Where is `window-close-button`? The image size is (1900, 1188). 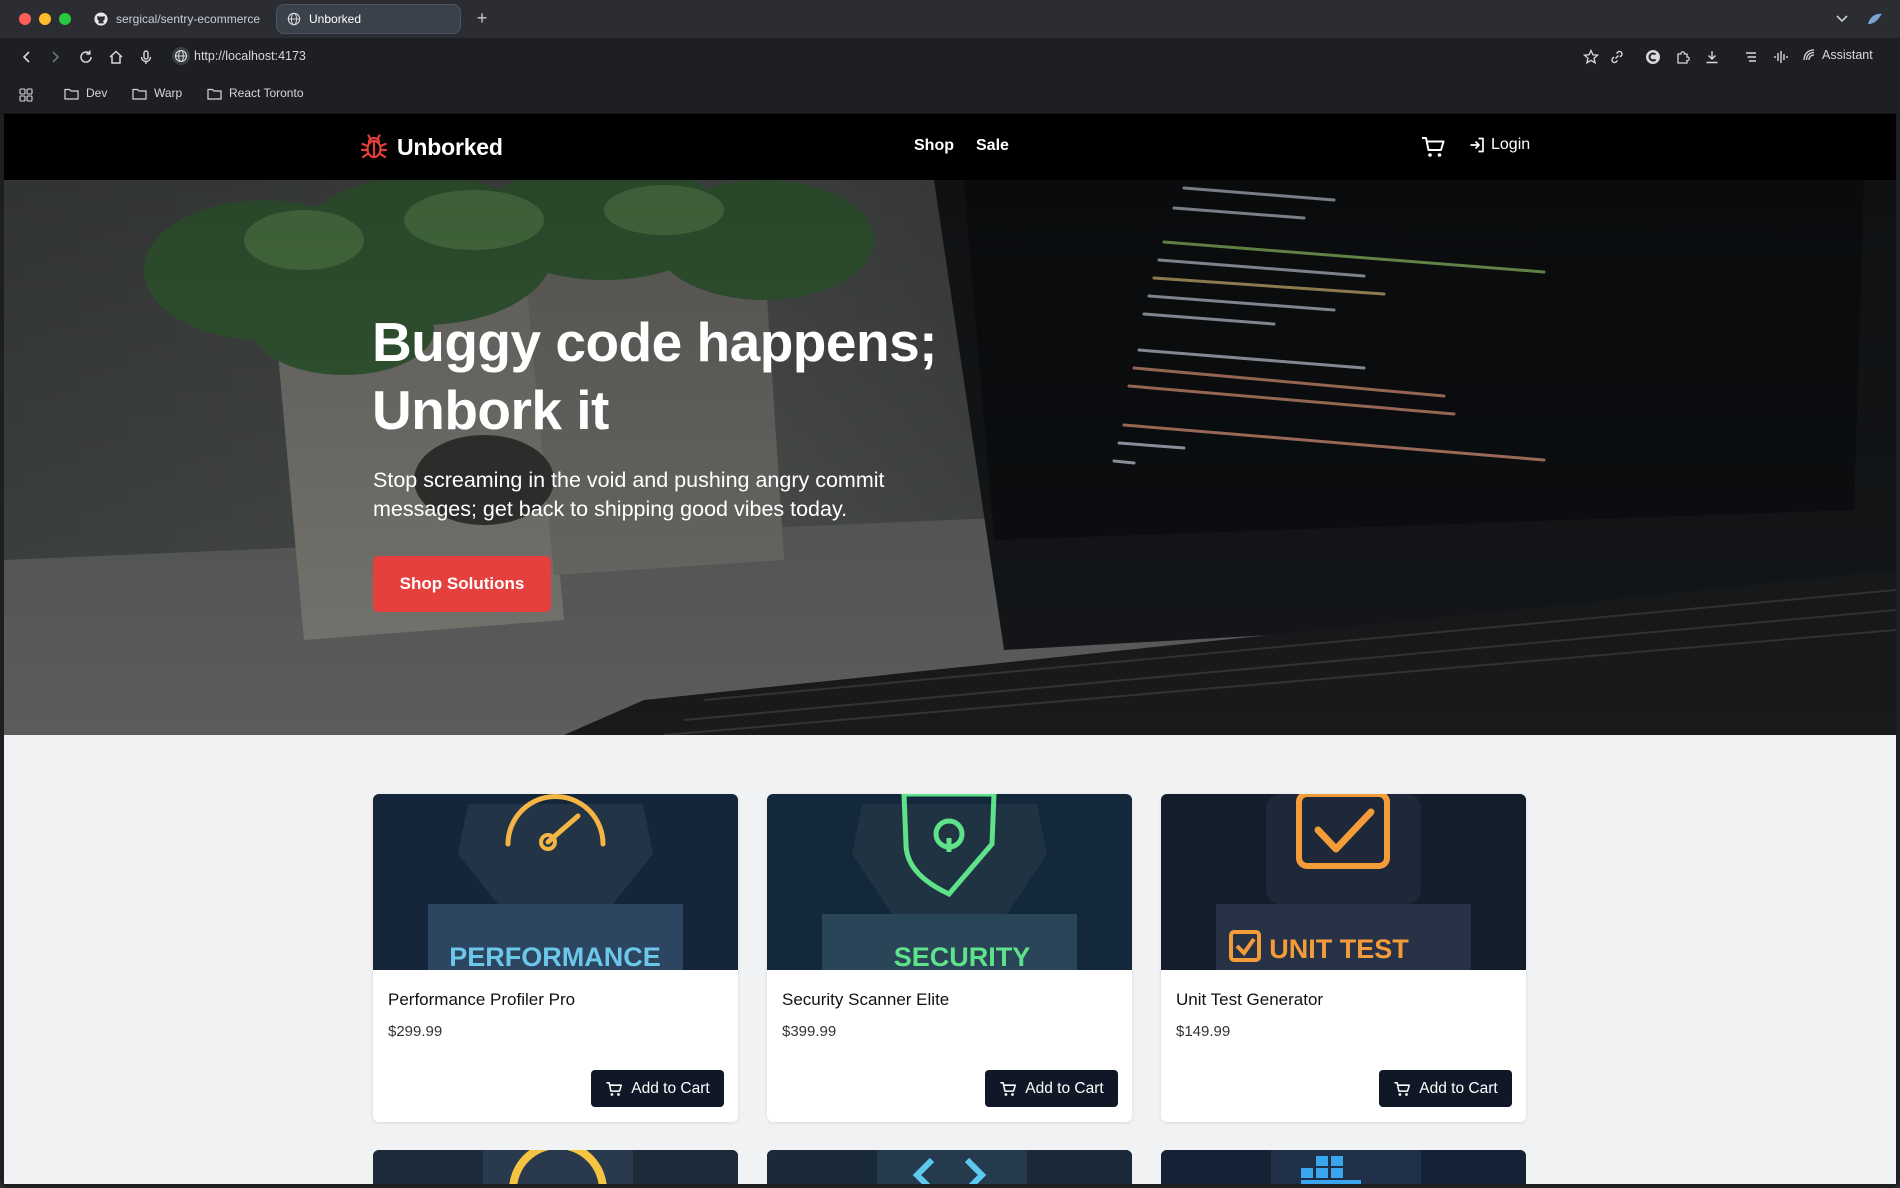
window-close-button is located at coordinates (25, 19).